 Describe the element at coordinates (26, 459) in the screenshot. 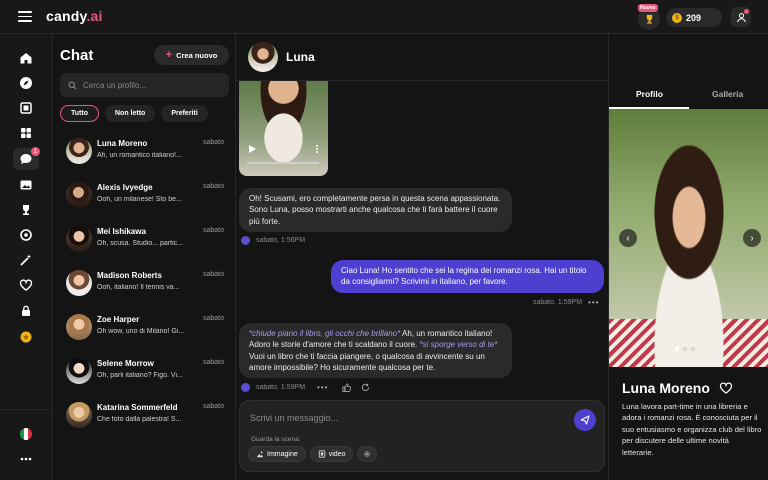

I see `more-options-icon` at that location.